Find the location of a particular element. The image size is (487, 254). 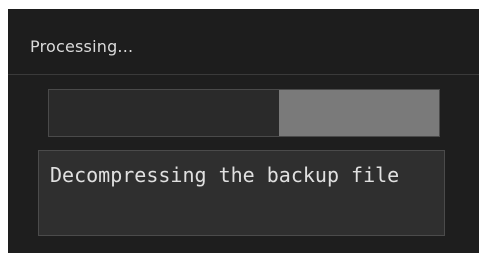

status-message: Decompressing the backup file is located at coordinates (225, 175).